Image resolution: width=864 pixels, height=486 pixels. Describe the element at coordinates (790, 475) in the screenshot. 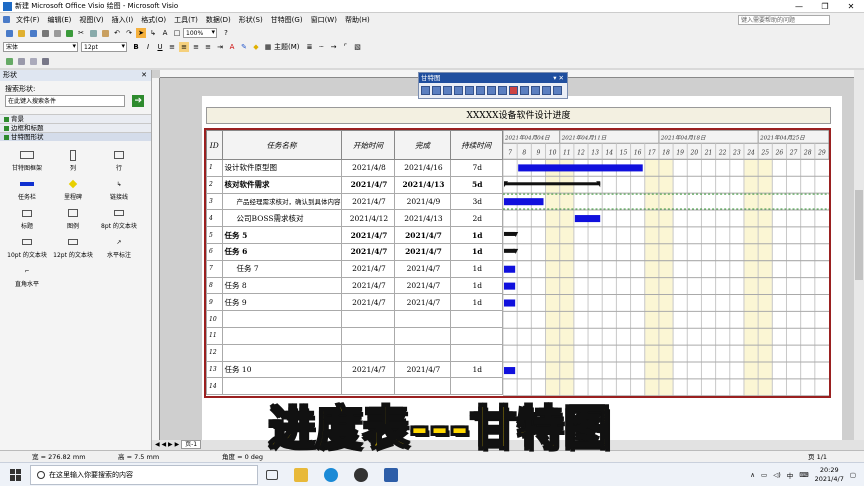

I see `ime-indicator: 中` at that location.